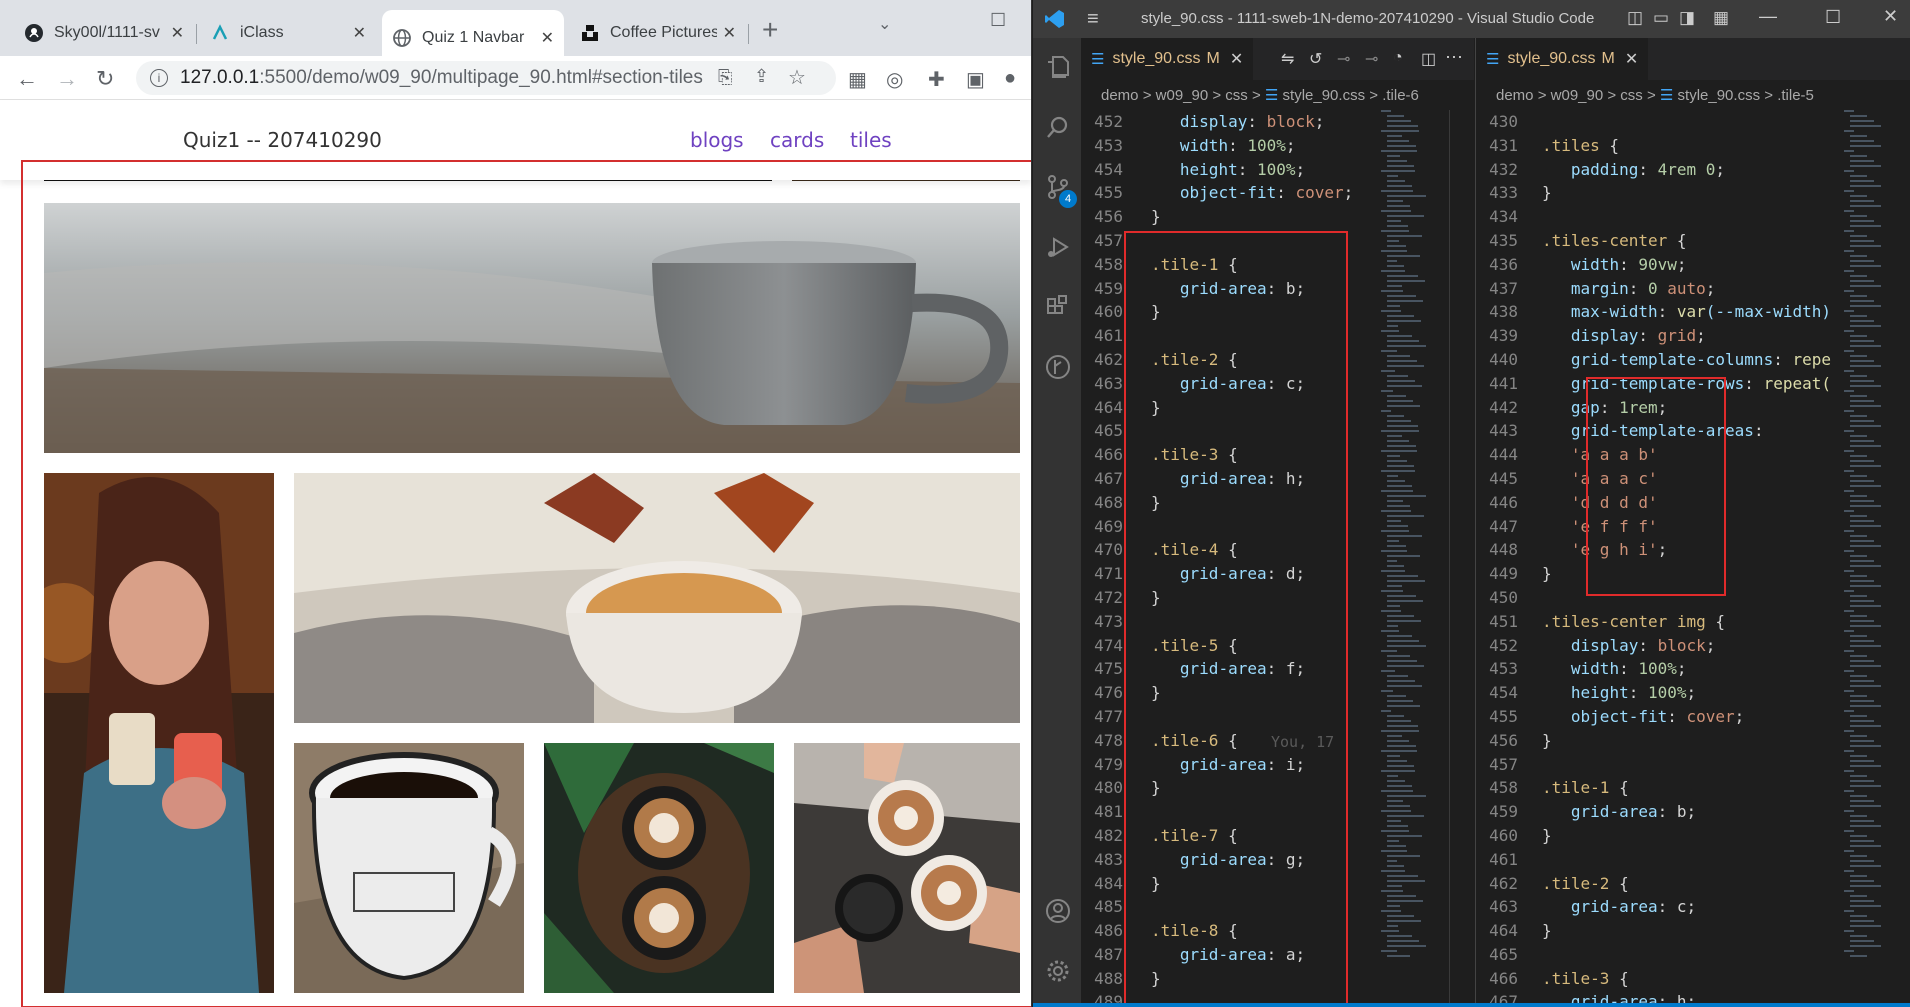 The image size is (1910, 1007). I want to click on split-editor-icon: ◫, so click(1428, 59).